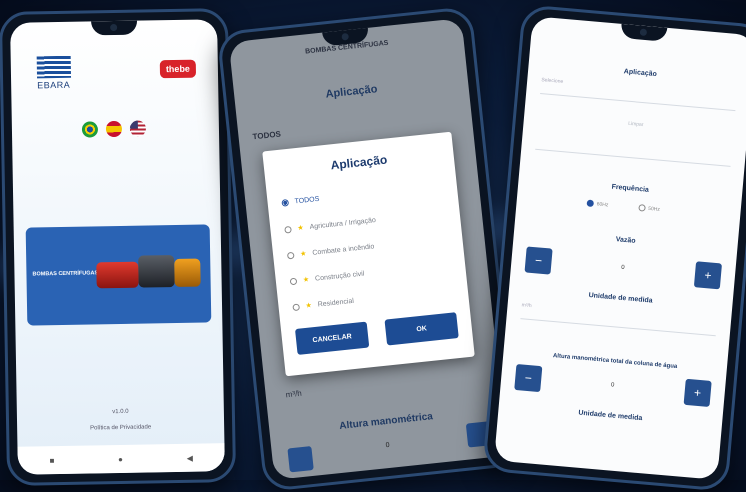 This screenshot has width=746, height=492. I want to click on freq-label: 50Hz, so click(654, 209).